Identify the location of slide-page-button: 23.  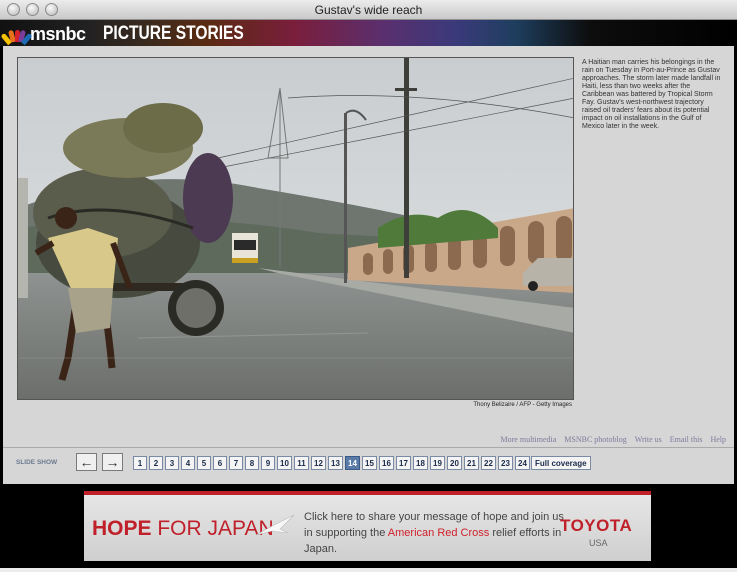
(505, 463).